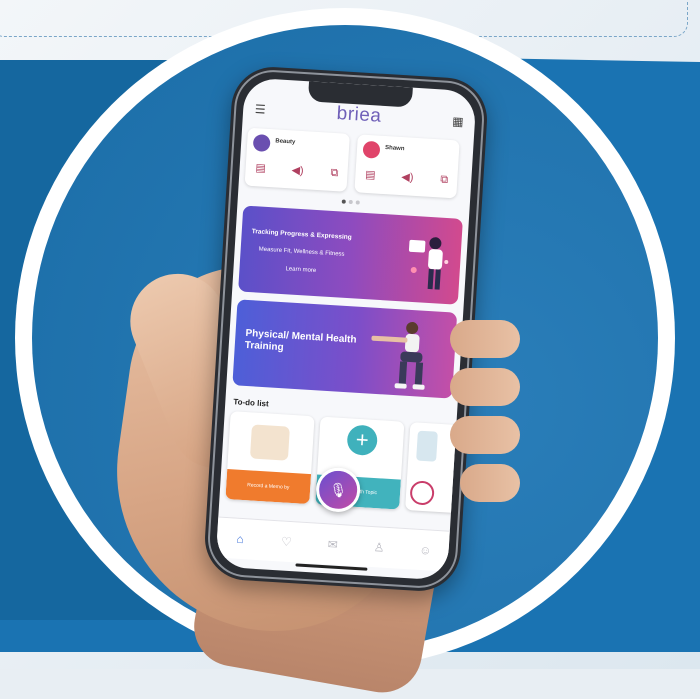 The width and height of the screenshot is (700, 699). I want to click on profile-name: Shawn, so click(394, 149).